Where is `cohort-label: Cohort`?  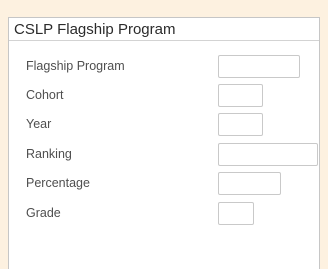 cohort-label: Cohort is located at coordinates (45, 95).